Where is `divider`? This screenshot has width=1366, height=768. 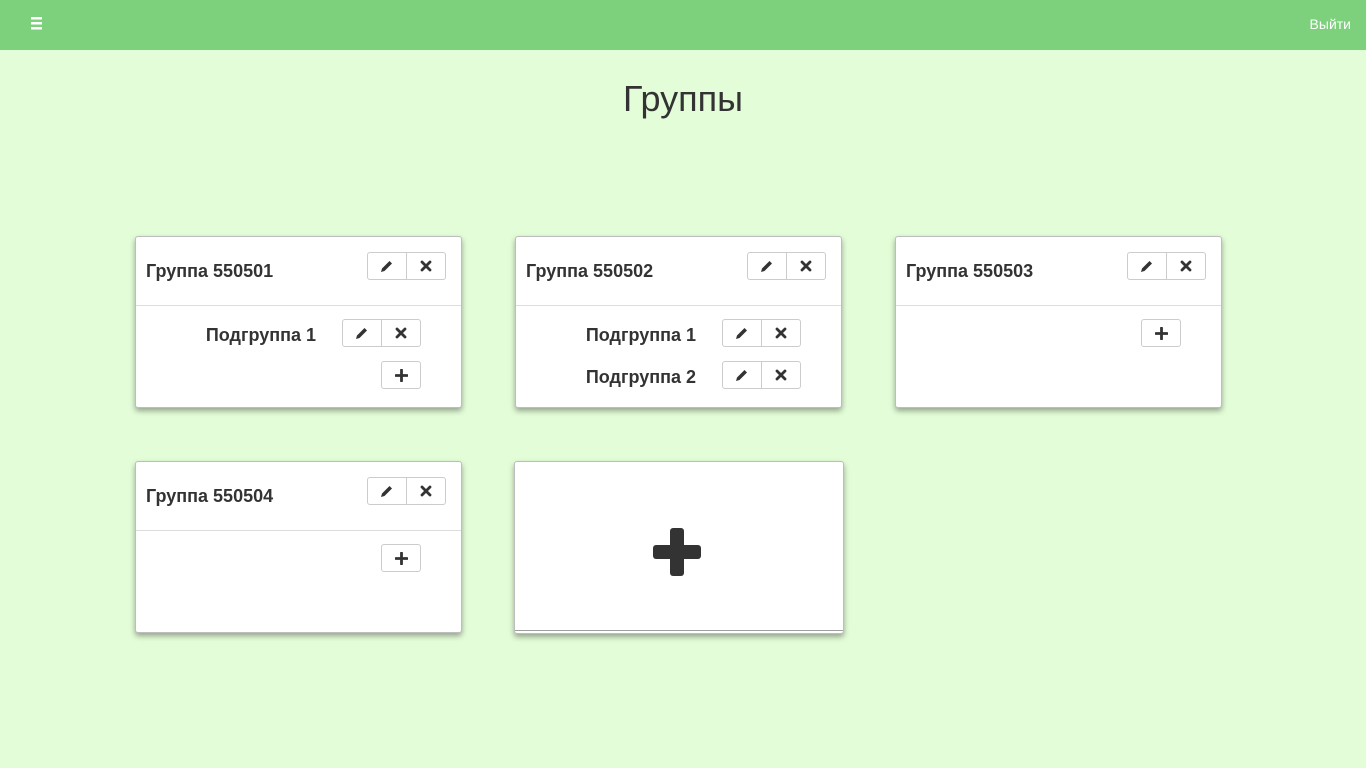
divider is located at coordinates (679, 630).